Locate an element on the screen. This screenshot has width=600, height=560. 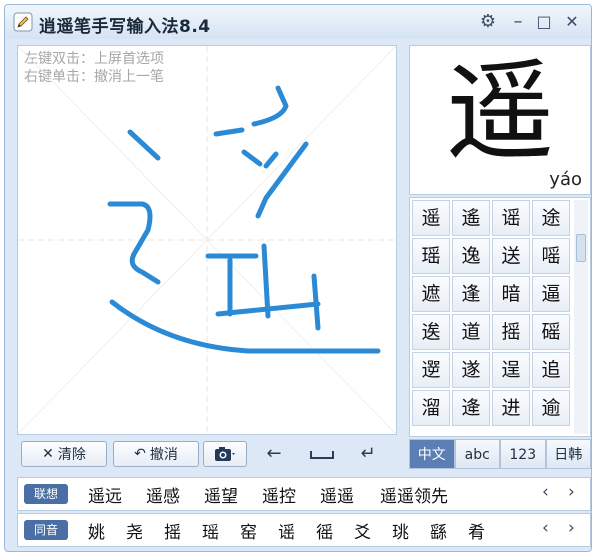
homophone-next-icon: › is located at coordinates (571, 528).